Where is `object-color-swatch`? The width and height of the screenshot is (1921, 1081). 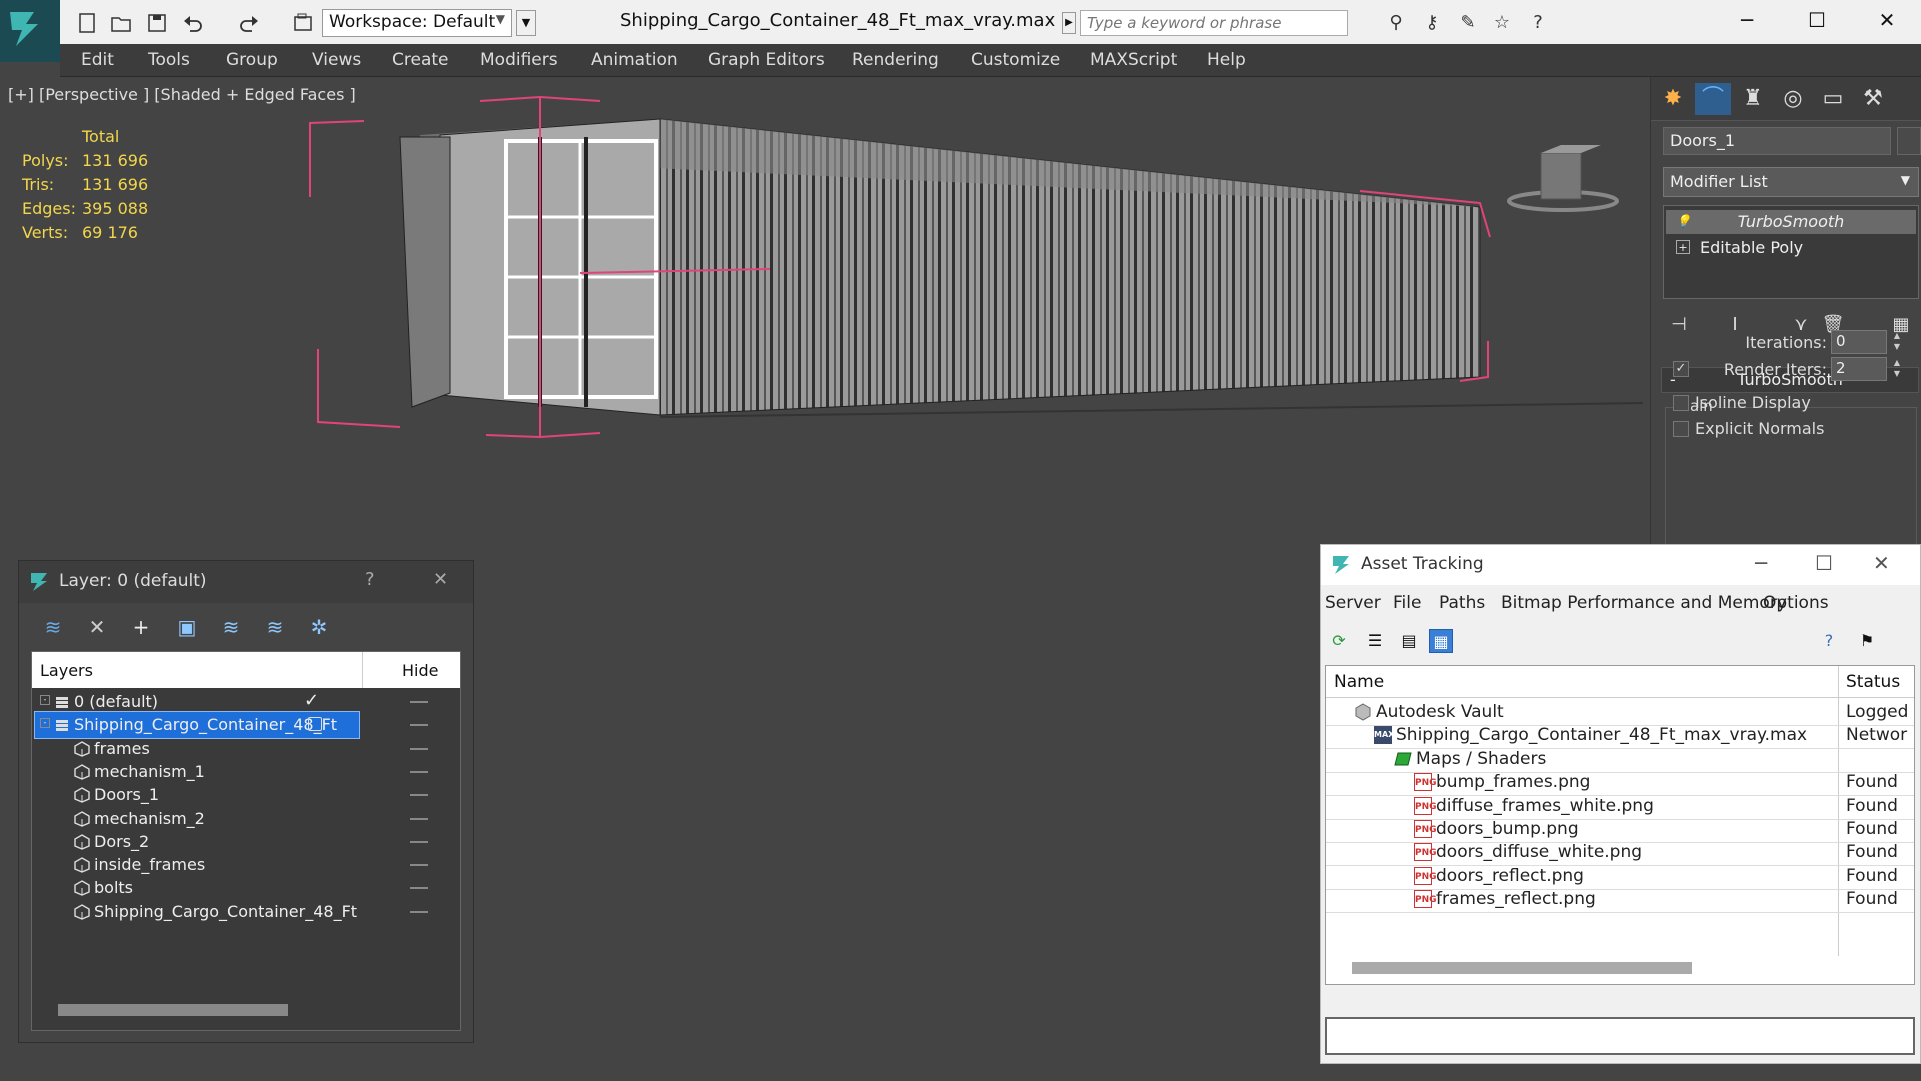
object-color-swatch is located at coordinates (1909, 141).